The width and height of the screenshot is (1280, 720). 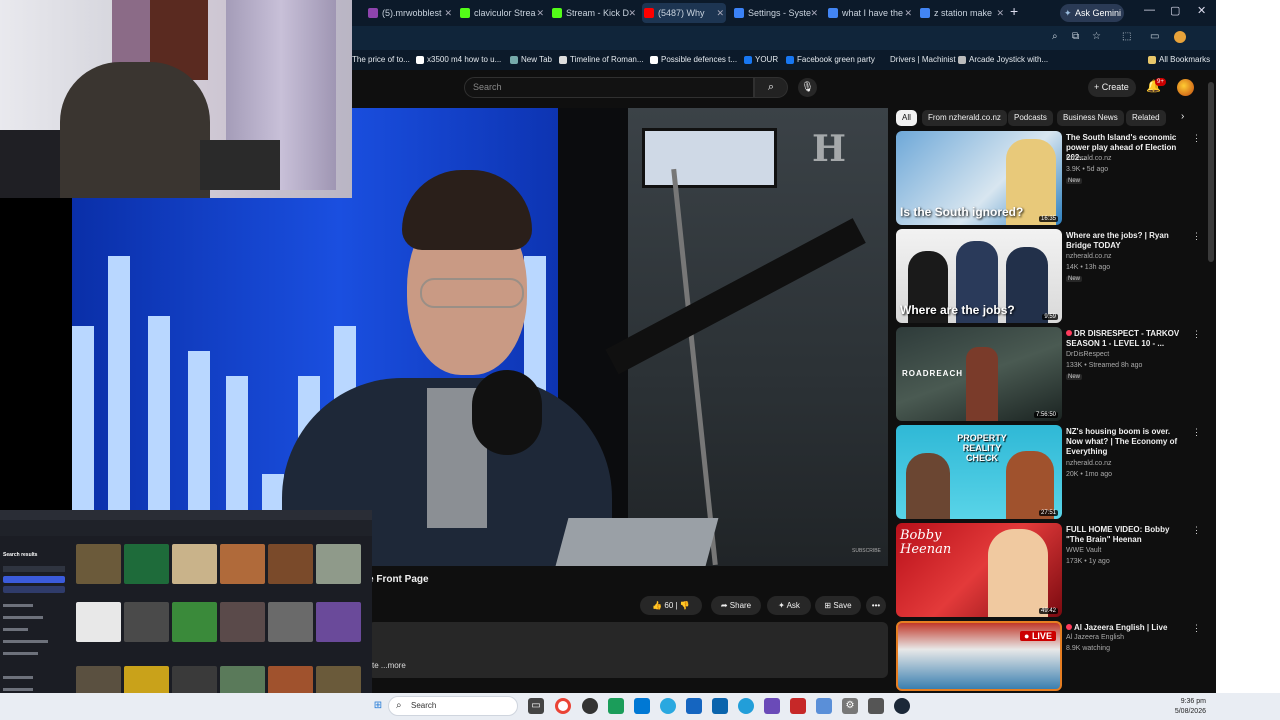 What do you see at coordinates (979, 276) in the screenshot?
I see `video-thumbnail: Where are the jobs? 9:59` at bounding box center [979, 276].